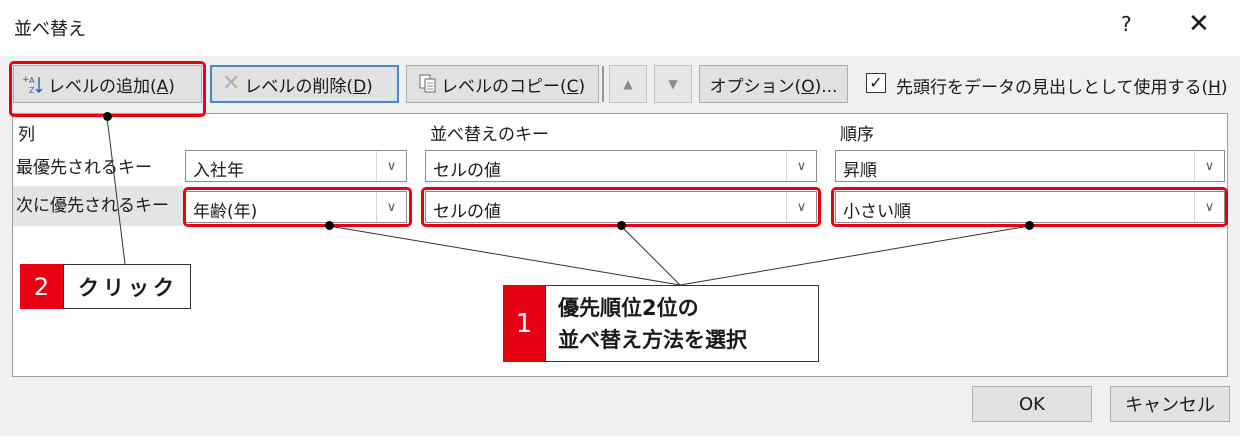 This screenshot has height=436, width=1240. I want to click on copy-level-button: レベルのコピー(C), so click(502, 84).